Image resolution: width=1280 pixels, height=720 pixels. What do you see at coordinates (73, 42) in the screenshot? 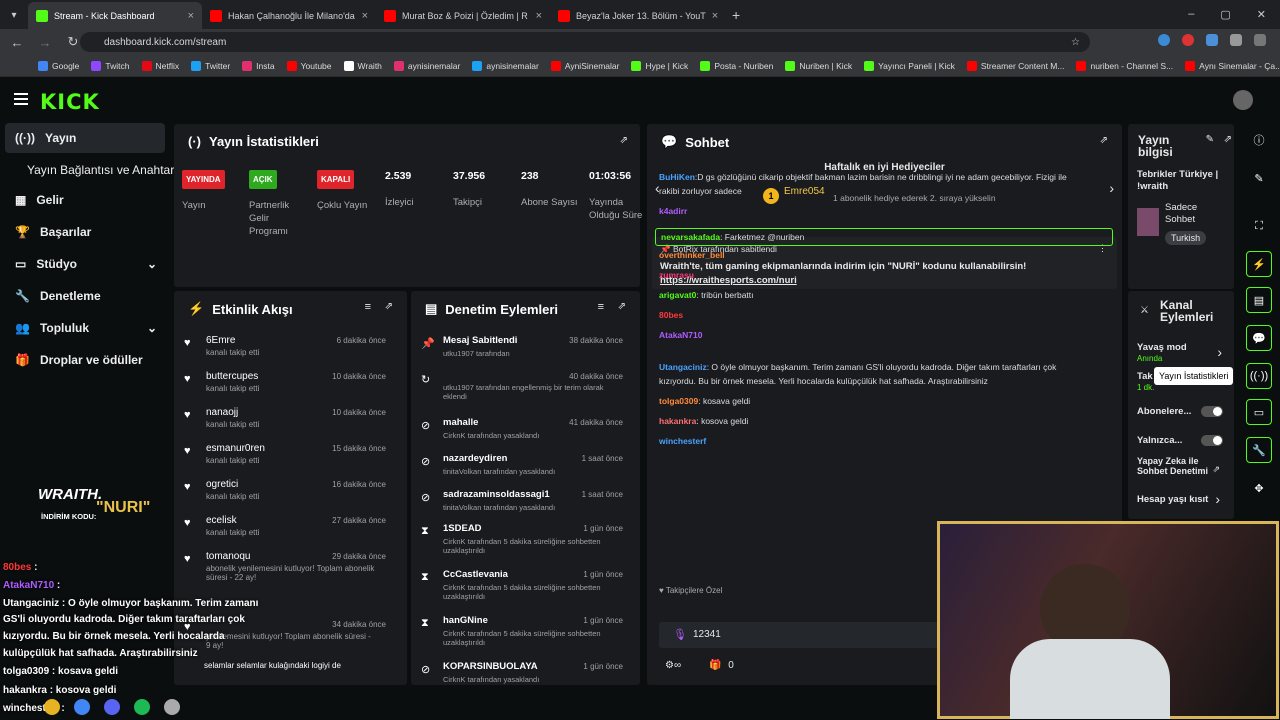
I see `reload-icon: ↻` at bounding box center [73, 42].